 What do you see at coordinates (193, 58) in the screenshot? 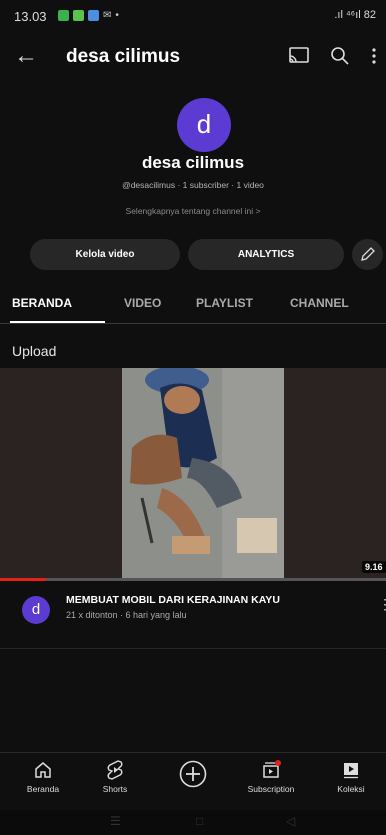
I see `top-app-bar: ← desa cilimus` at bounding box center [193, 58].